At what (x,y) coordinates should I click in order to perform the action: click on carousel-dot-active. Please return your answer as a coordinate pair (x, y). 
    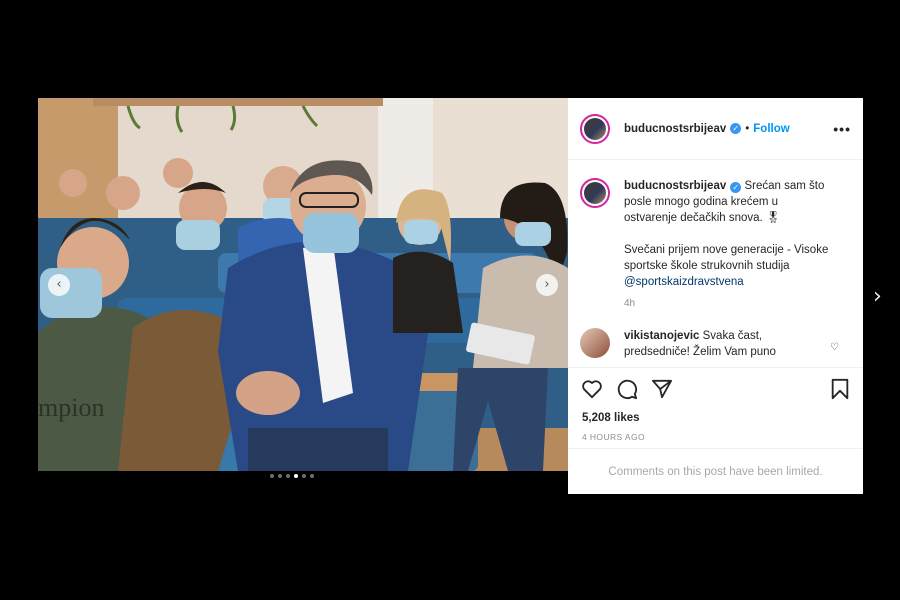
    Looking at the image, I should click on (296, 476).